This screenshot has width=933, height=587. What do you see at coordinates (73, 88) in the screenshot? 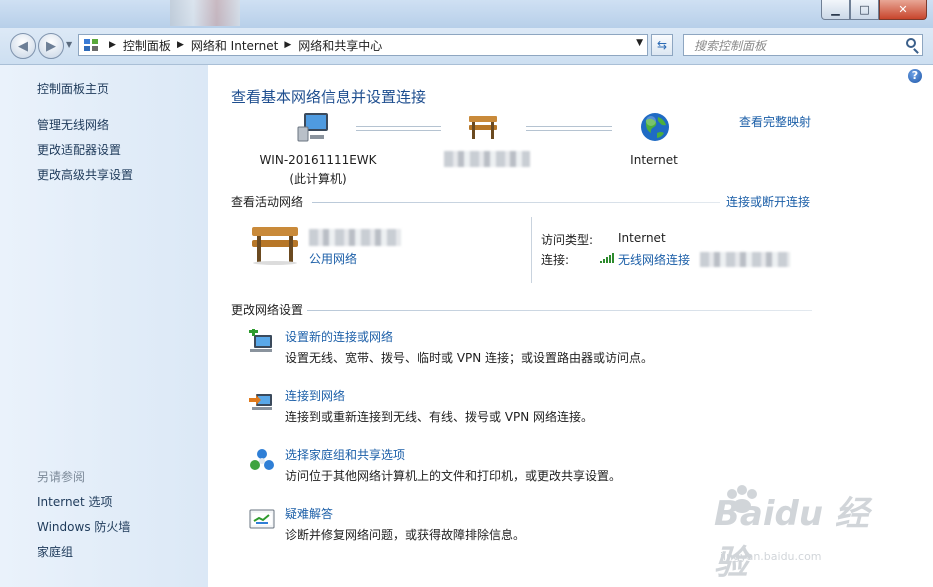
I see `sidebar-control-panel-home: 控制面板主页` at bounding box center [73, 88].